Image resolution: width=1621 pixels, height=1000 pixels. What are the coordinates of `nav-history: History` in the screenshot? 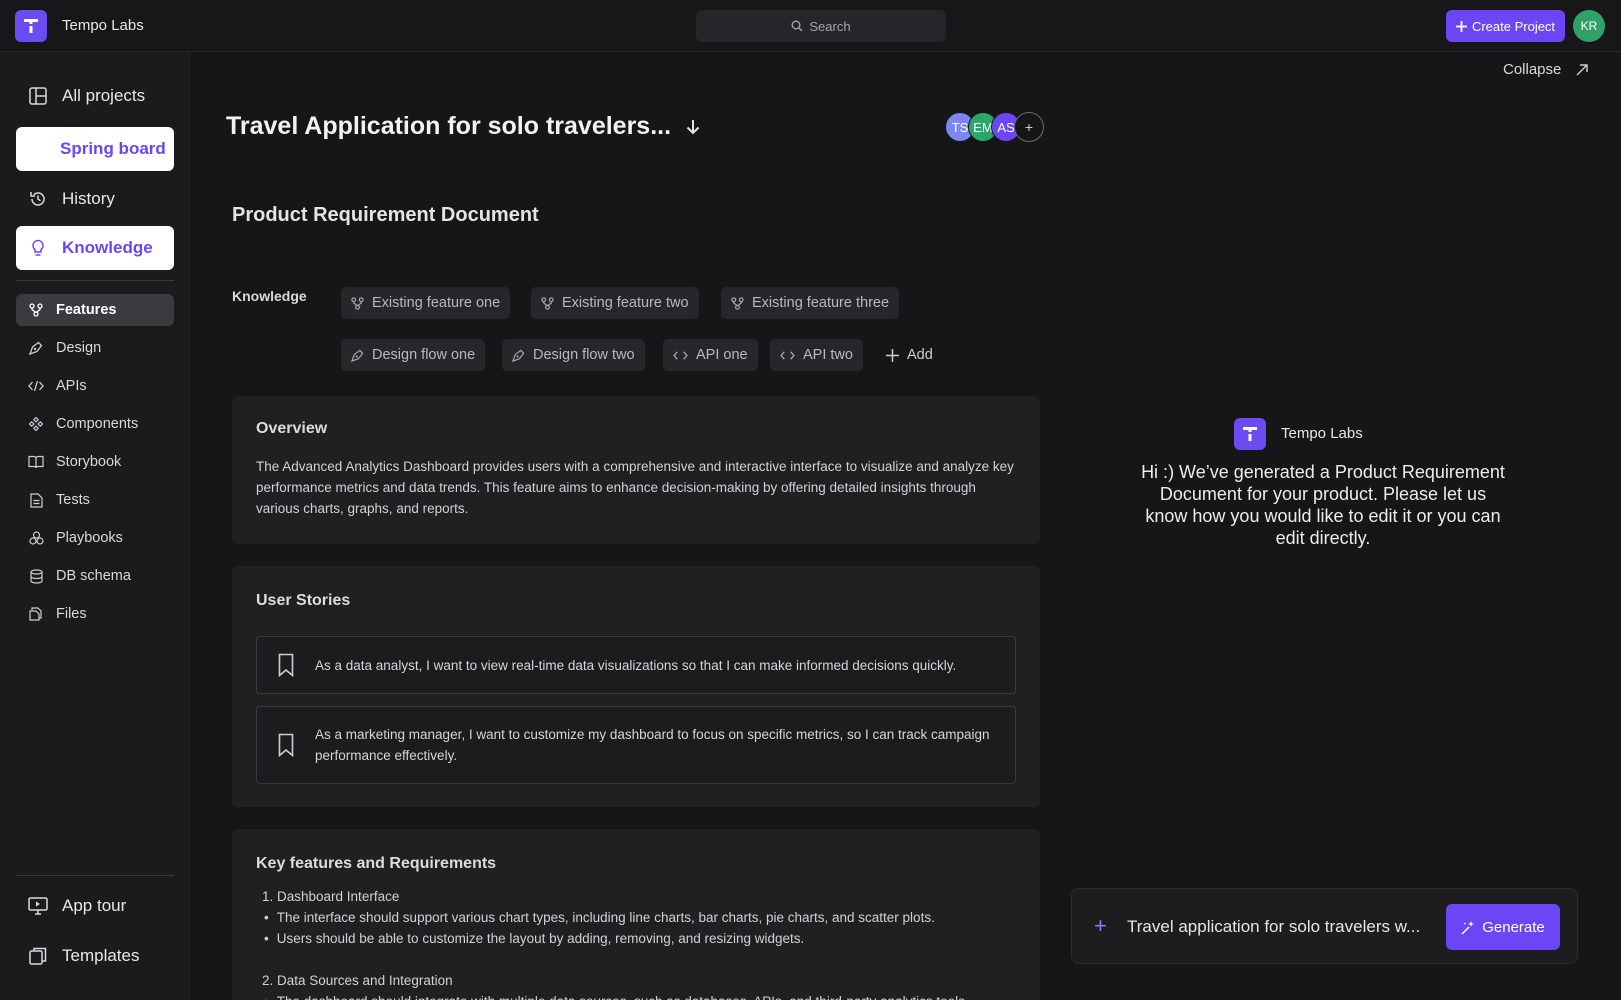 It's located at (95, 199).